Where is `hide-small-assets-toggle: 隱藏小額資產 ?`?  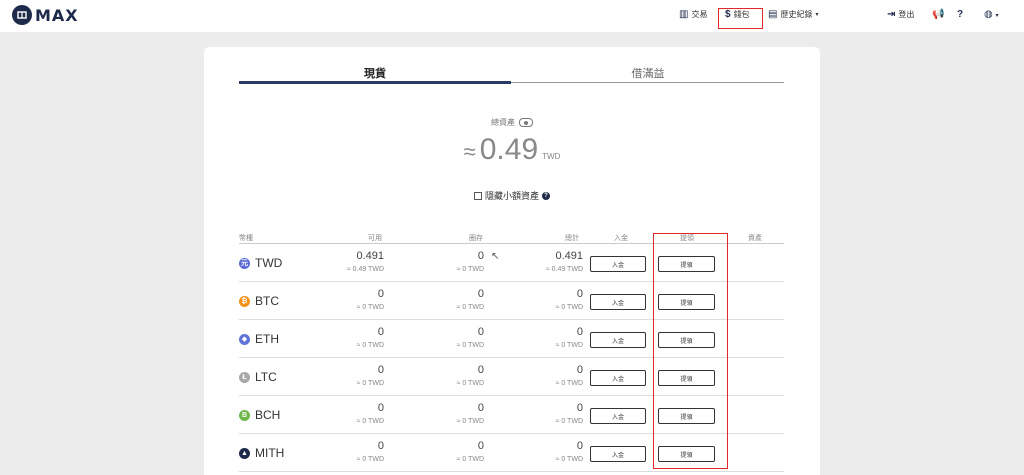
hide-small-assets-toggle: 隱藏小額資產 ? is located at coordinates (512, 195).